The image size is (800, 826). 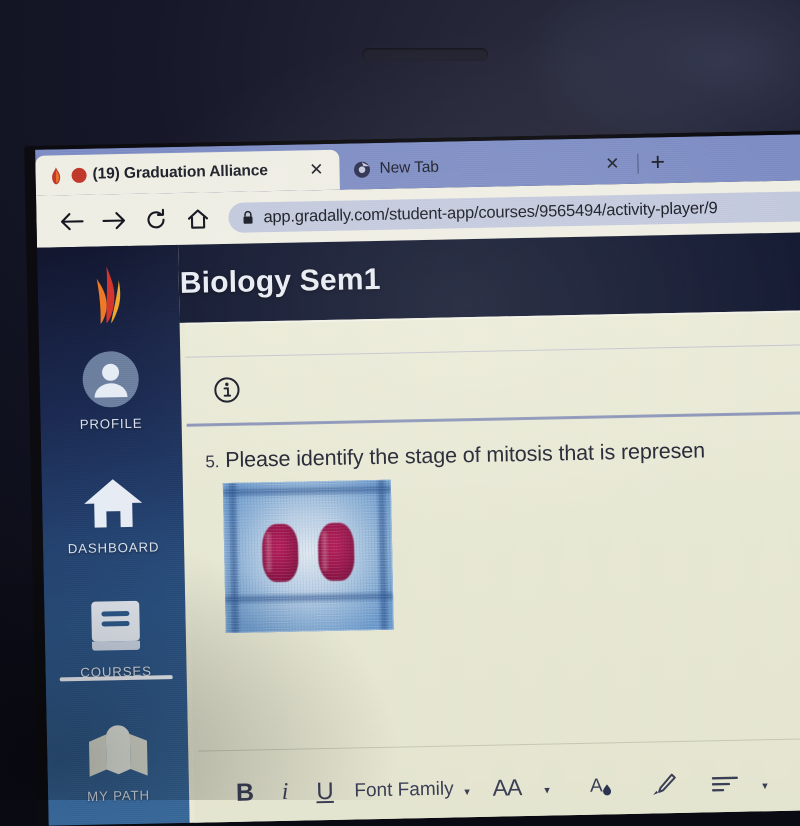 What do you see at coordinates (245, 793) in the screenshot?
I see `bold-button: B` at bounding box center [245, 793].